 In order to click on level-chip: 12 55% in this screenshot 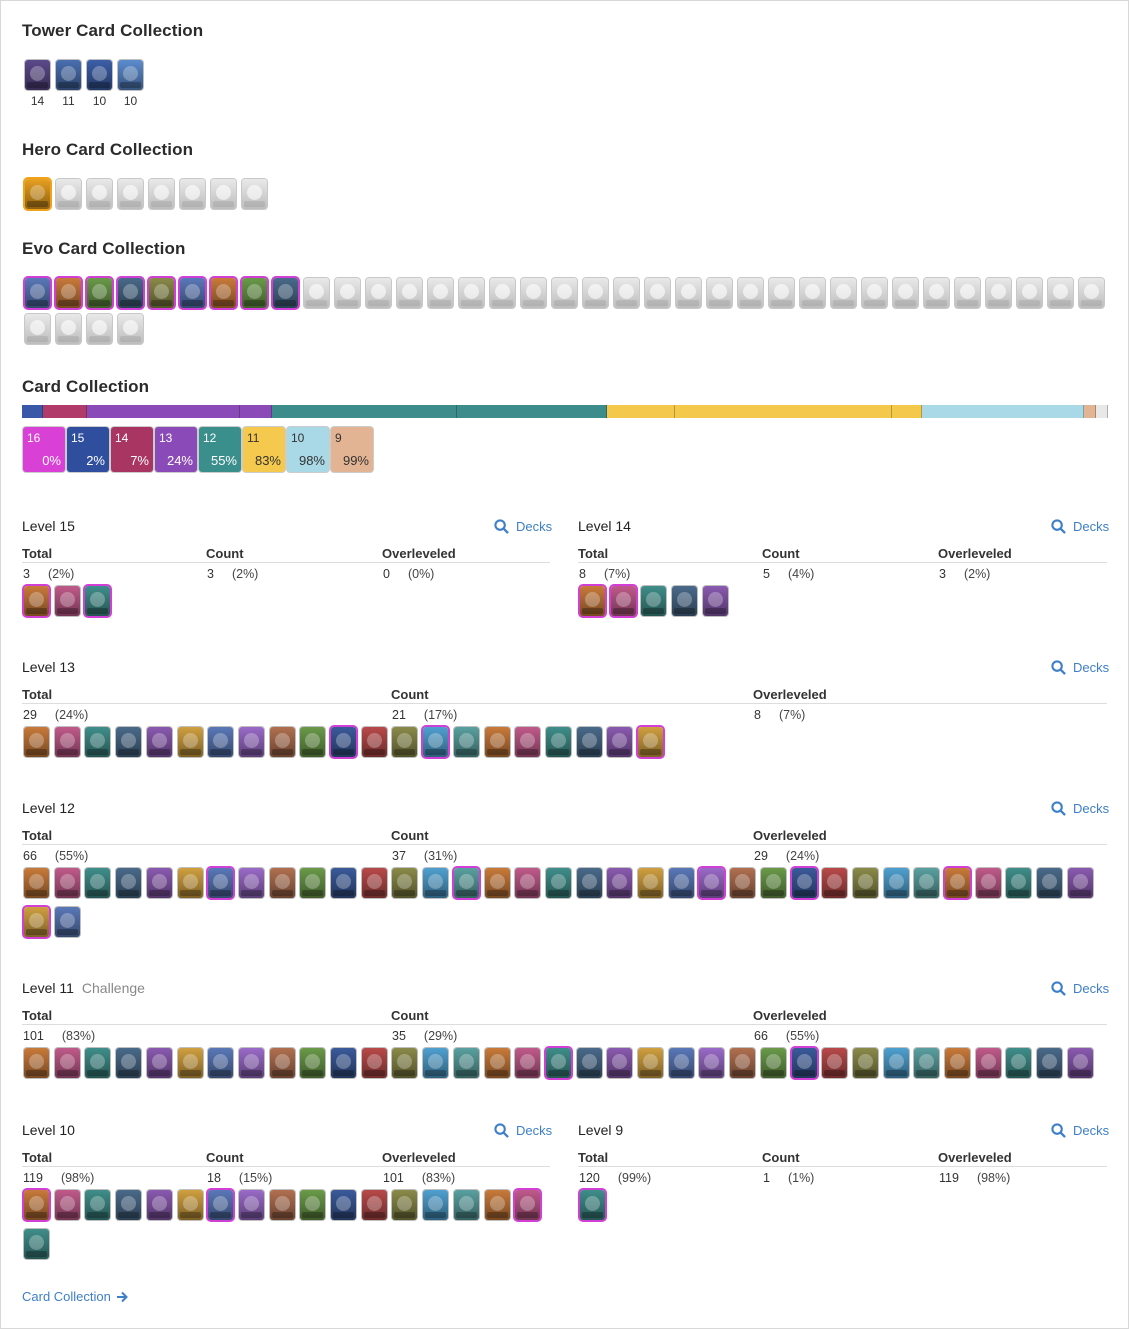, I will do `click(220, 449)`.